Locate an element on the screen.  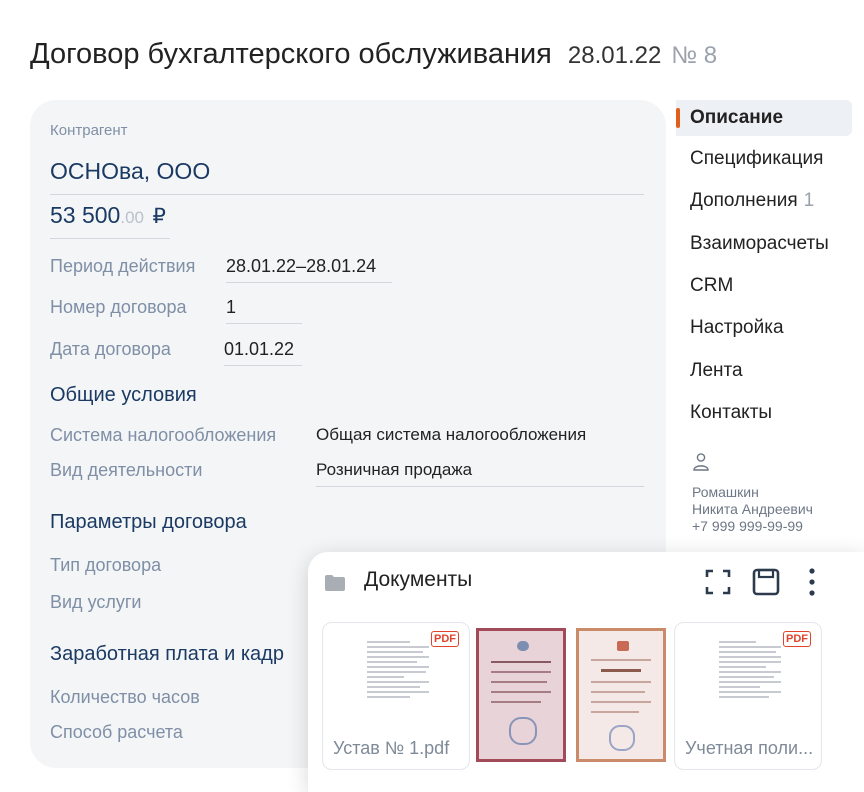
calc-method-label: Способ расчета is located at coordinates (116, 732).